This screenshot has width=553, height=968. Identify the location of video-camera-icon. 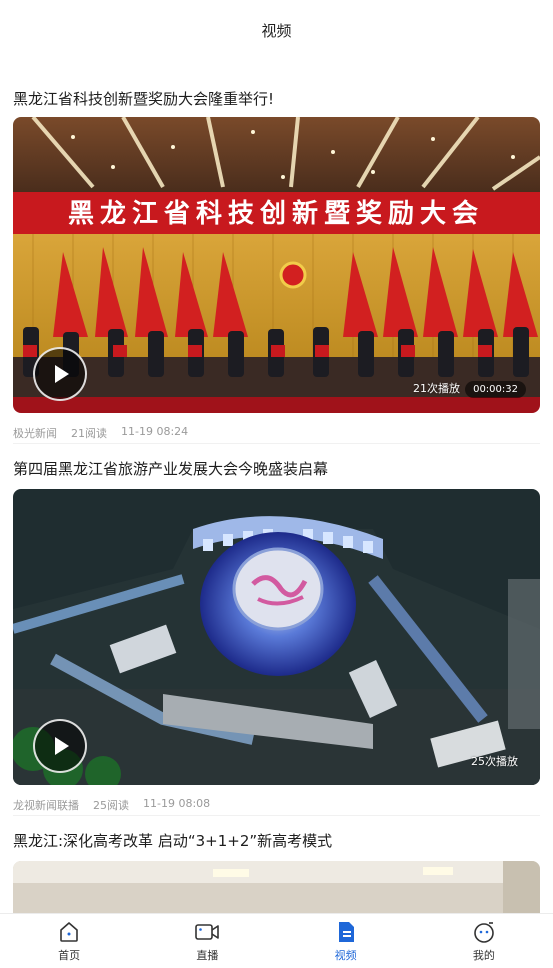
(207, 931).